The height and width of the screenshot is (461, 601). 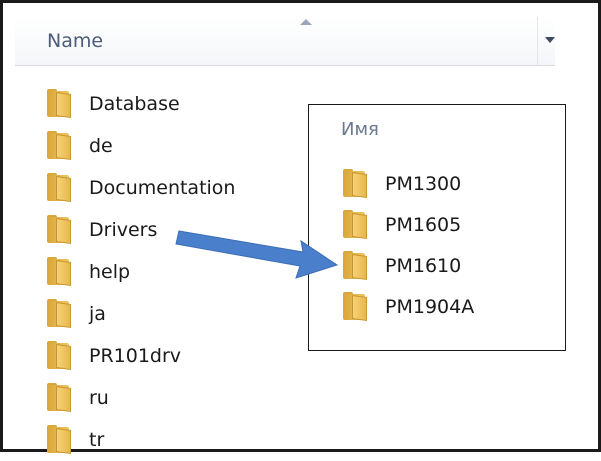 What do you see at coordinates (306, 22) in the screenshot?
I see `sort-ascending-icon` at bounding box center [306, 22].